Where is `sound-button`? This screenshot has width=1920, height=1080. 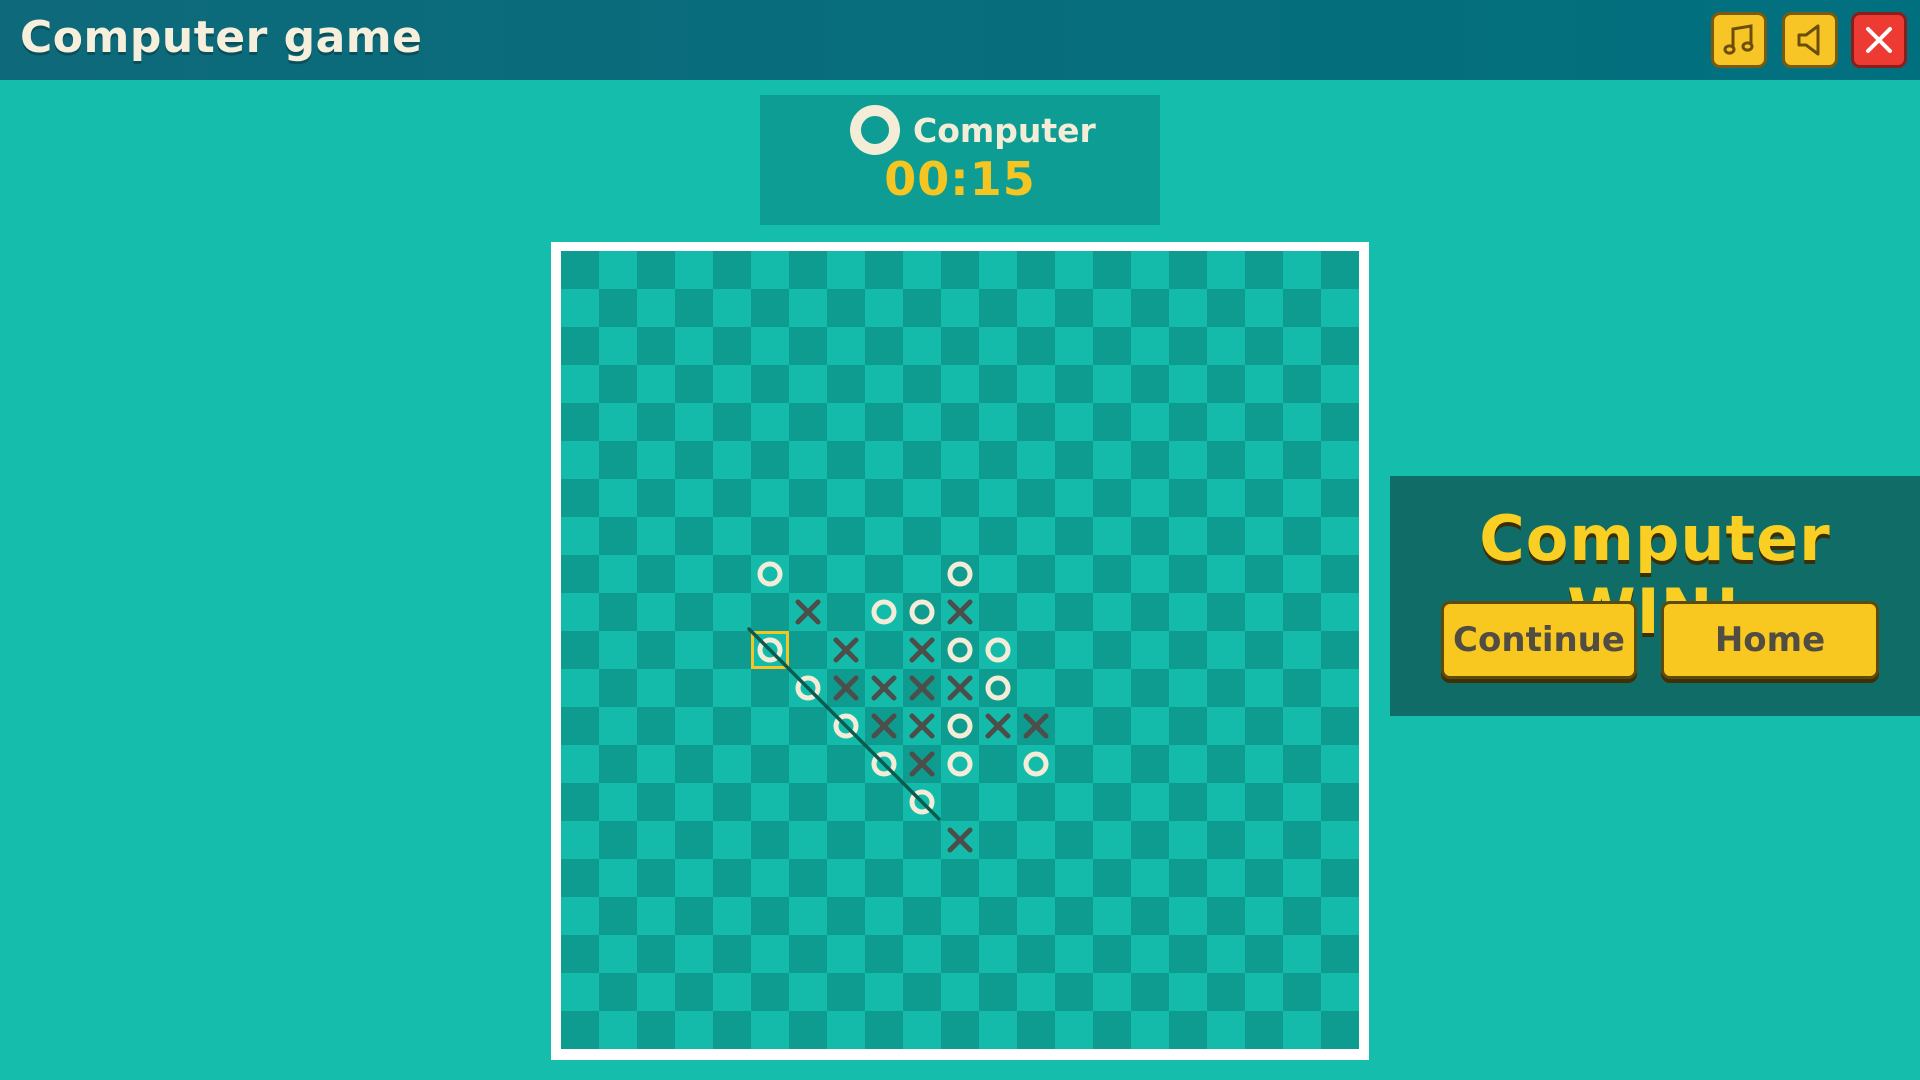
sound-button is located at coordinates (1810, 40).